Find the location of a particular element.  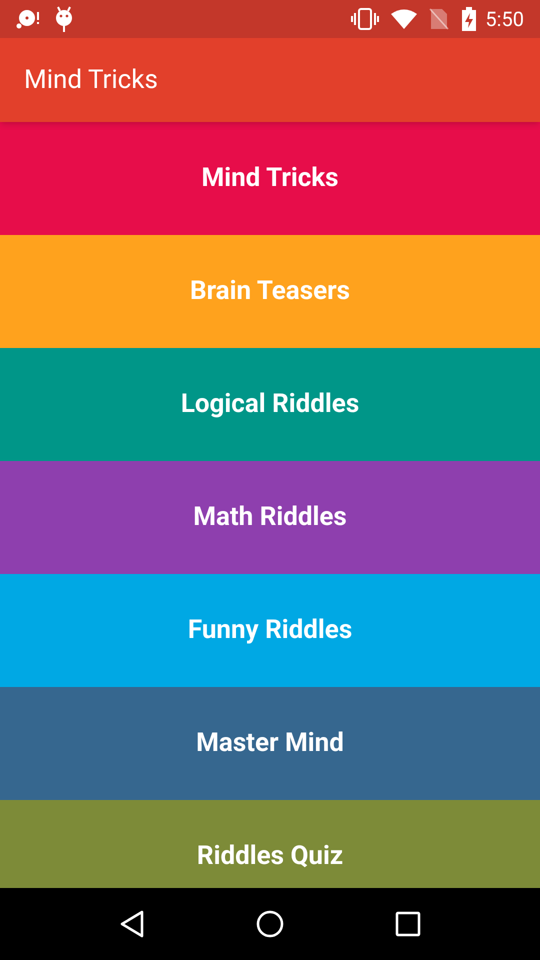

category-button: Funny Riddles is located at coordinates (270, 630).